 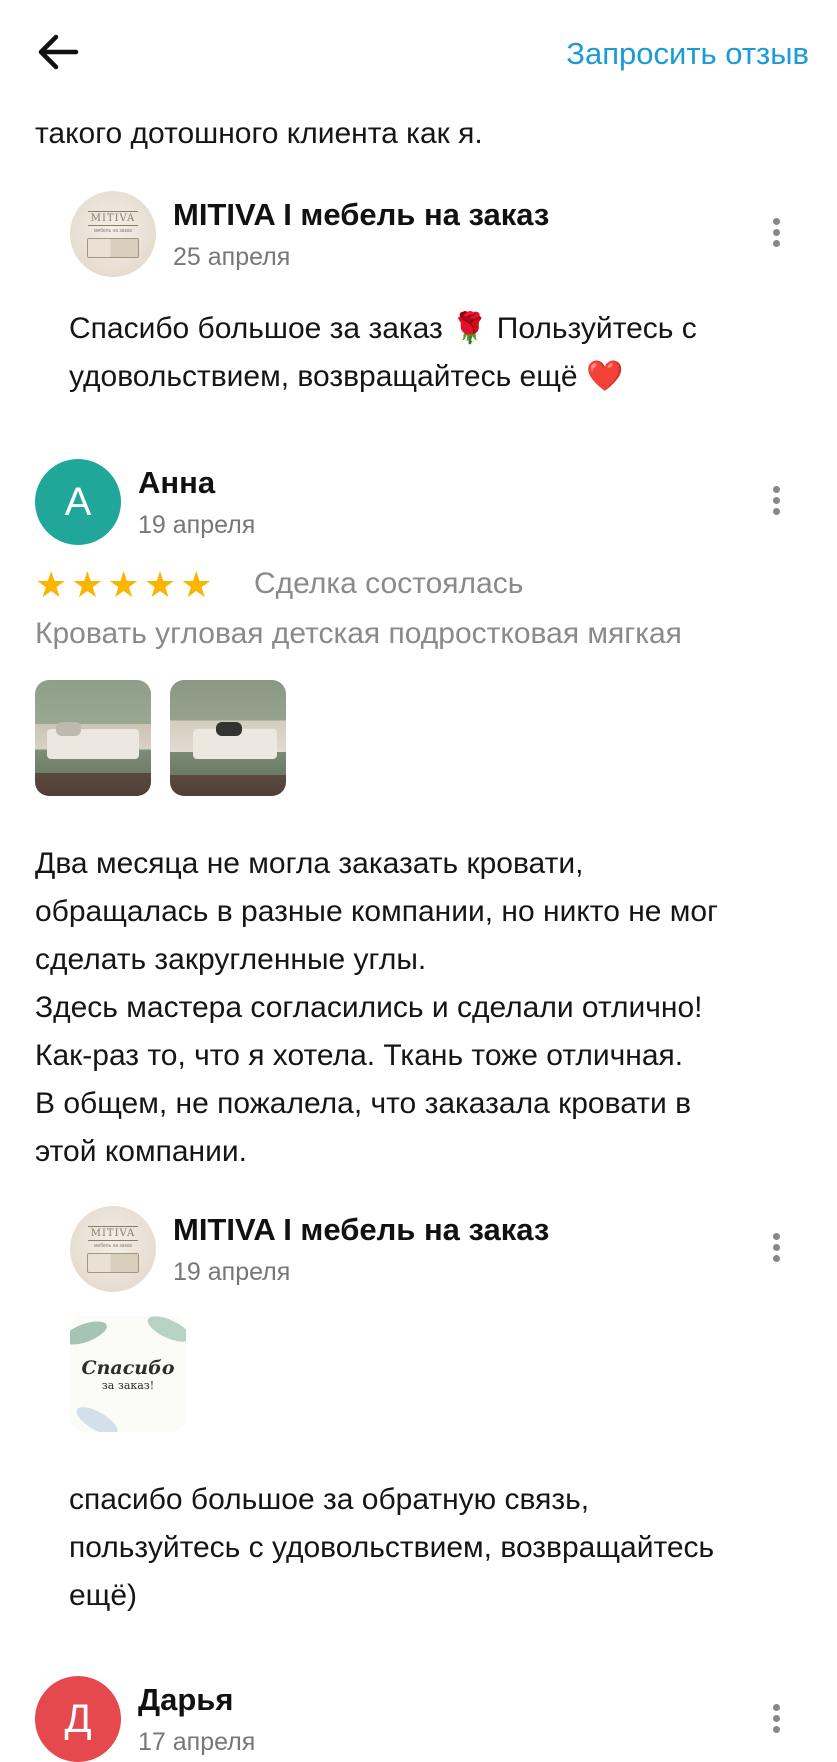 I want to click on request-review-link: Запросить отзыв, so click(x=687, y=54).